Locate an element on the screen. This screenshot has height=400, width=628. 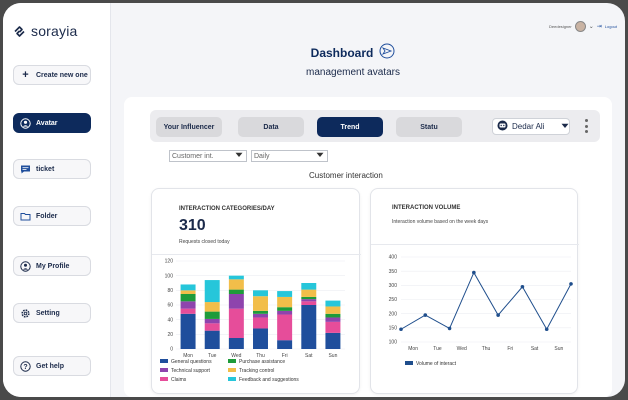
tab-your-influencer: Your Influencer is located at coordinates (189, 127).